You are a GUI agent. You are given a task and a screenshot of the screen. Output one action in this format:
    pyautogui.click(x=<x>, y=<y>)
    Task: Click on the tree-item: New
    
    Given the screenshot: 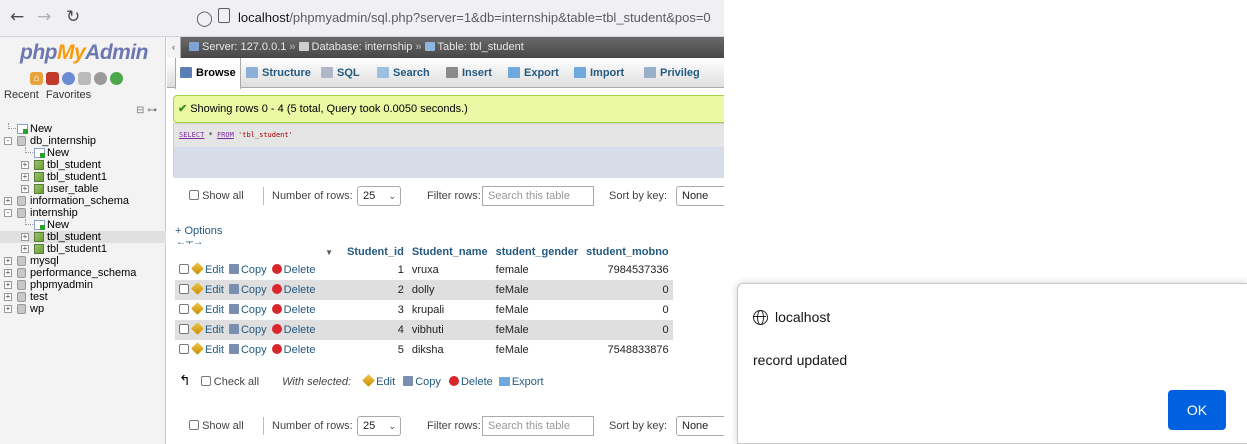 What is the action you would take?
    pyautogui.click(x=83, y=225)
    